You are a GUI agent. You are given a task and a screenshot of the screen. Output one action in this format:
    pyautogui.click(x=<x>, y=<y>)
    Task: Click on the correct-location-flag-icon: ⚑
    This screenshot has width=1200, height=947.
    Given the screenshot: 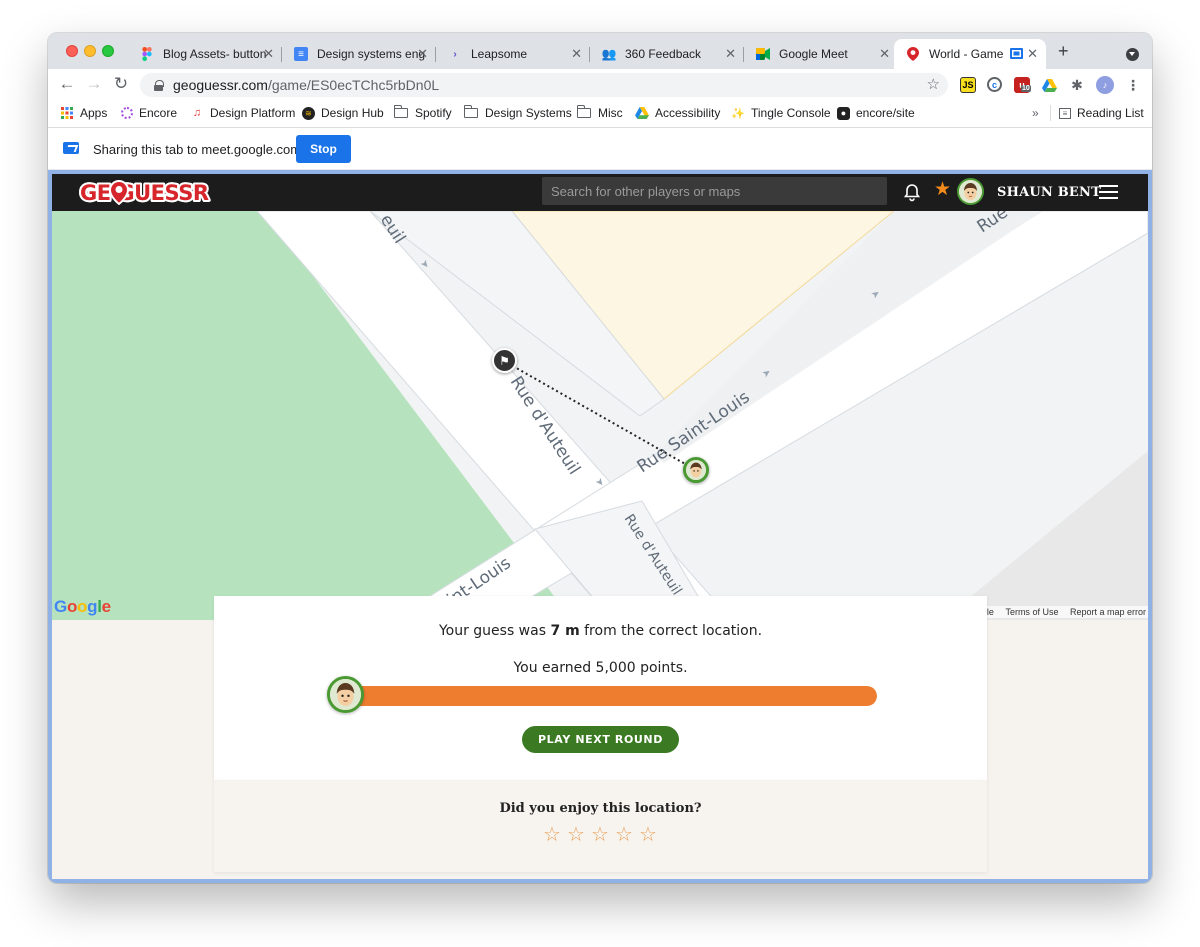 What is the action you would take?
    pyautogui.click(x=504, y=360)
    